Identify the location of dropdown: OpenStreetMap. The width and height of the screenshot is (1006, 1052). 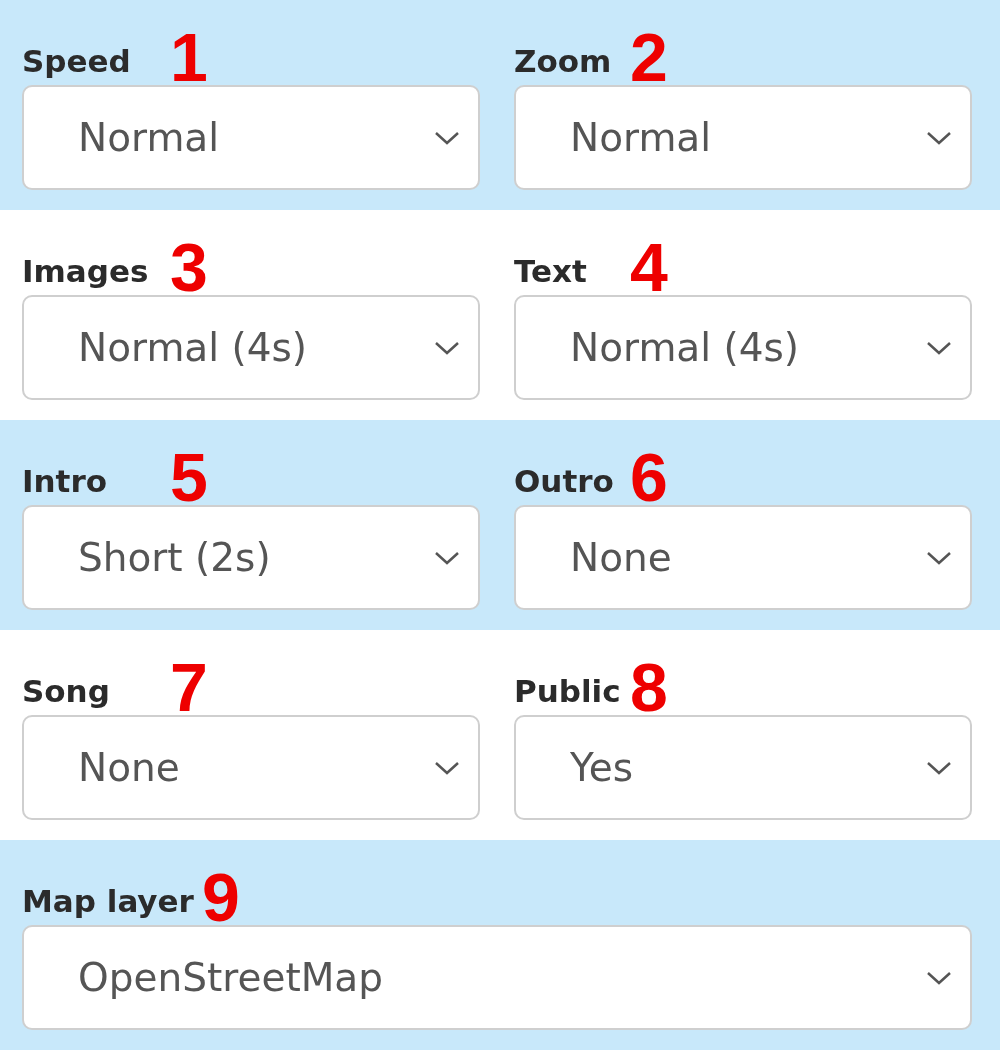
(497, 977).